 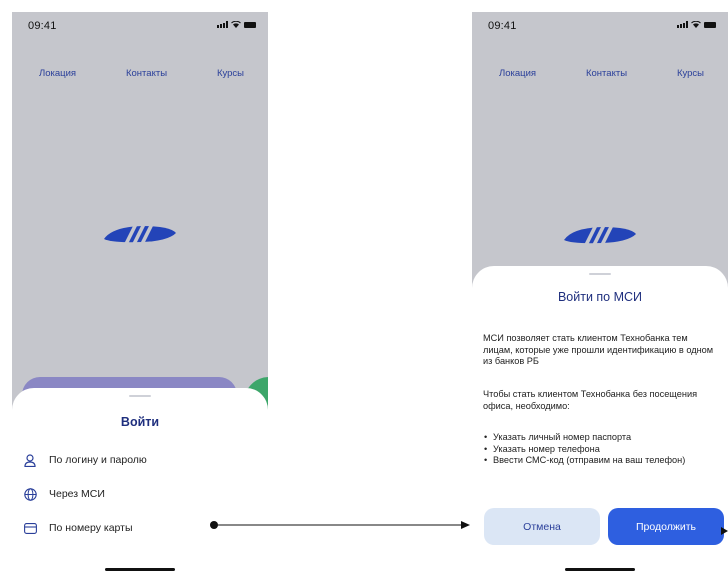 I want to click on flow-connector-arrow, so click(x=469, y=528).